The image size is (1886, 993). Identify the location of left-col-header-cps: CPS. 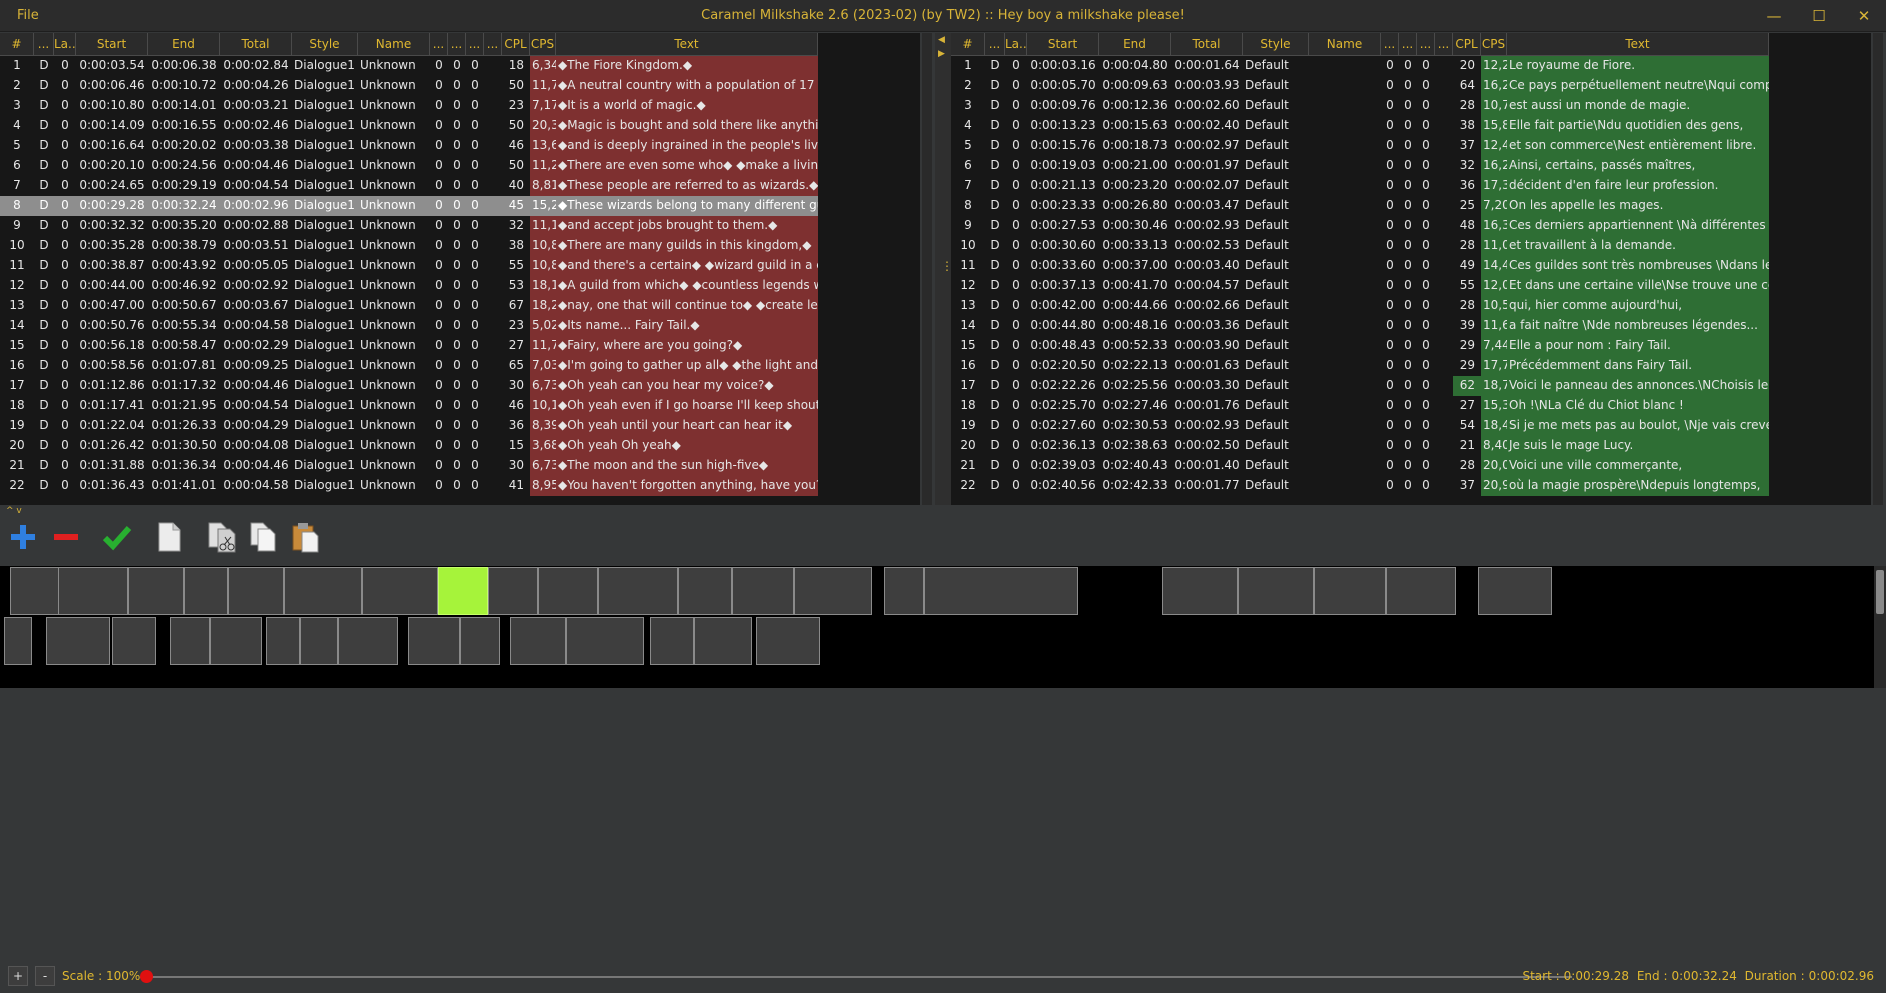
(543, 44).